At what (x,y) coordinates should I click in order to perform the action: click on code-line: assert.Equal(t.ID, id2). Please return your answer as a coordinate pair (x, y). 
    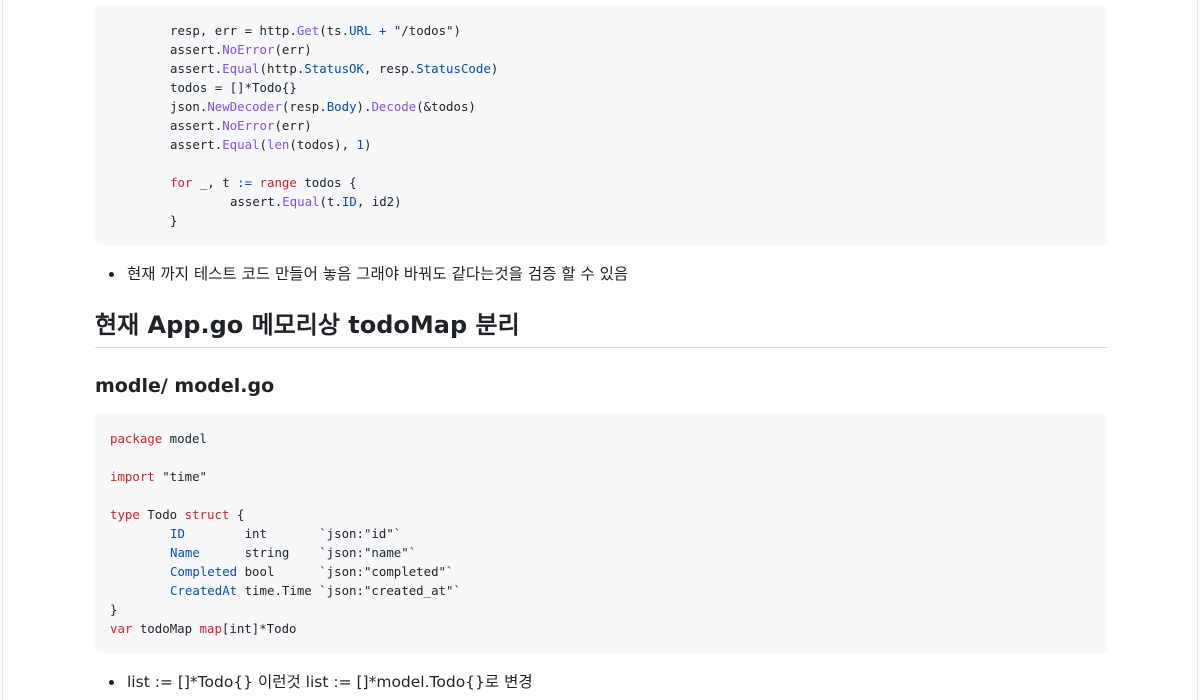
    Looking at the image, I should click on (316, 201).